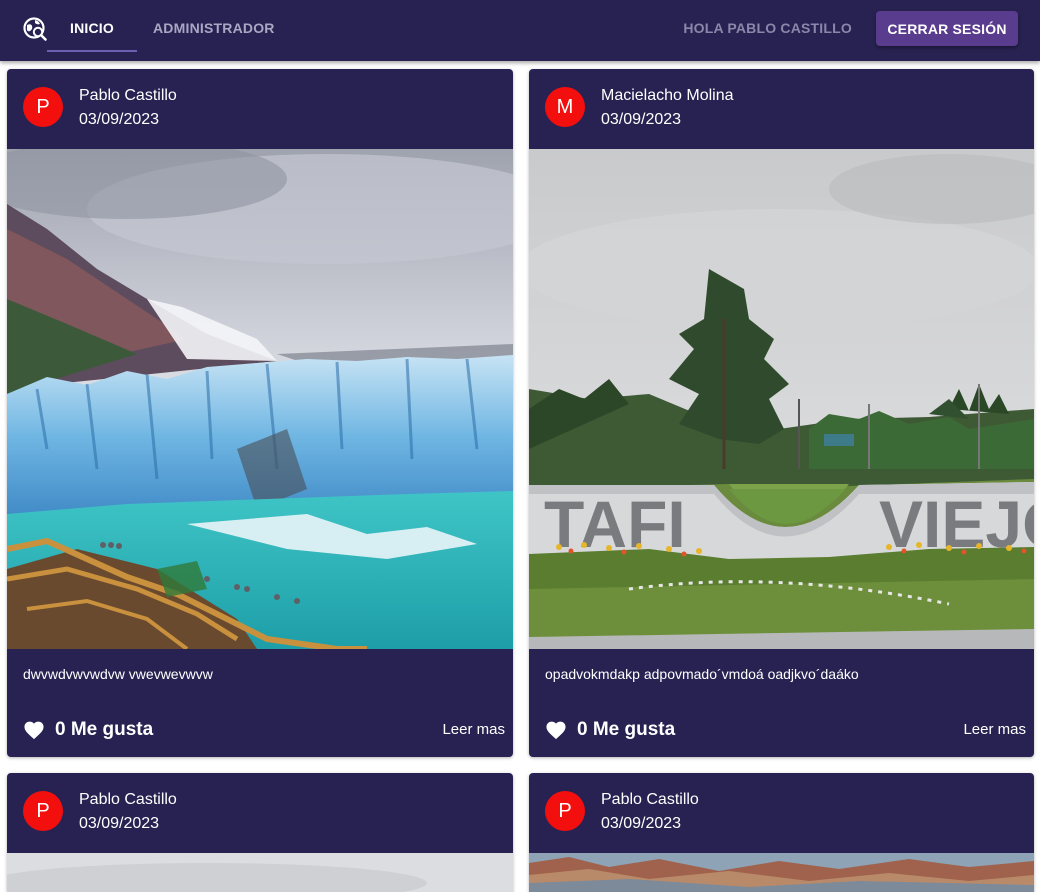 The width and height of the screenshot is (1040, 892). What do you see at coordinates (615, 524) in the screenshot?
I see `svg-text: TAFI` at bounding box center [615, 524].